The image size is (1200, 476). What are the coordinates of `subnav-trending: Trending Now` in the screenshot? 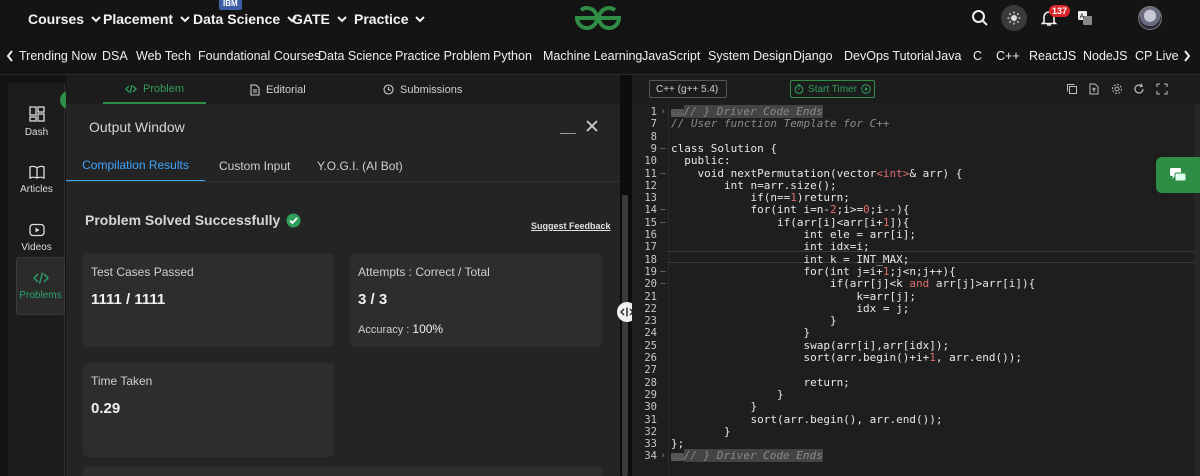 It's located at (57, 56).